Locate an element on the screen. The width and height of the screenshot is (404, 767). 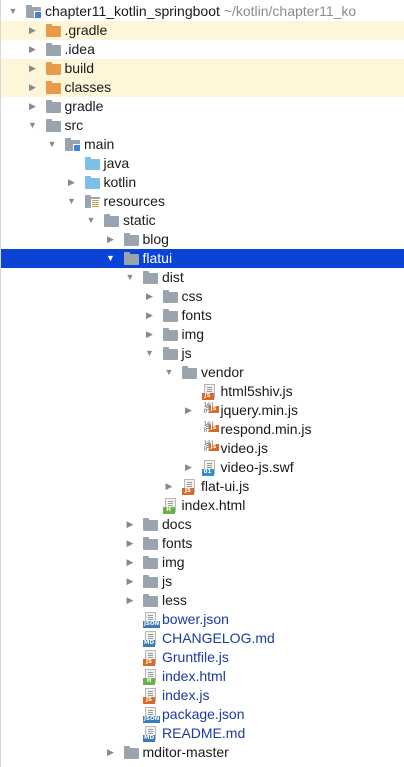
tree-item-gradle: ▶ .gradle is located at coordinates (202, 30).